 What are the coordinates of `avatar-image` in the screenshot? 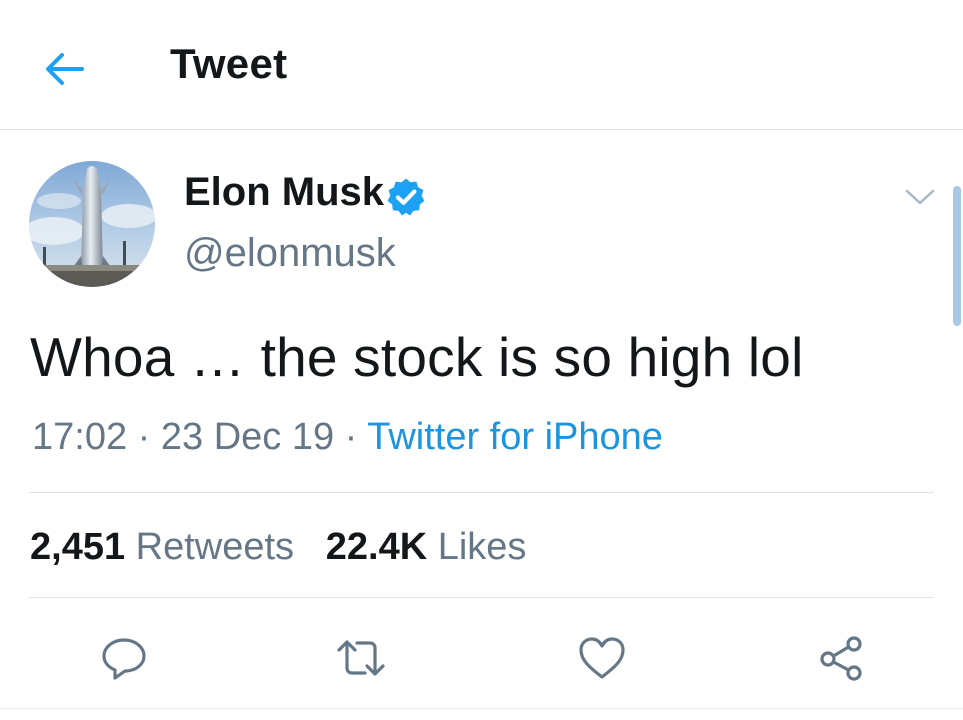 It's located at (92, 224).